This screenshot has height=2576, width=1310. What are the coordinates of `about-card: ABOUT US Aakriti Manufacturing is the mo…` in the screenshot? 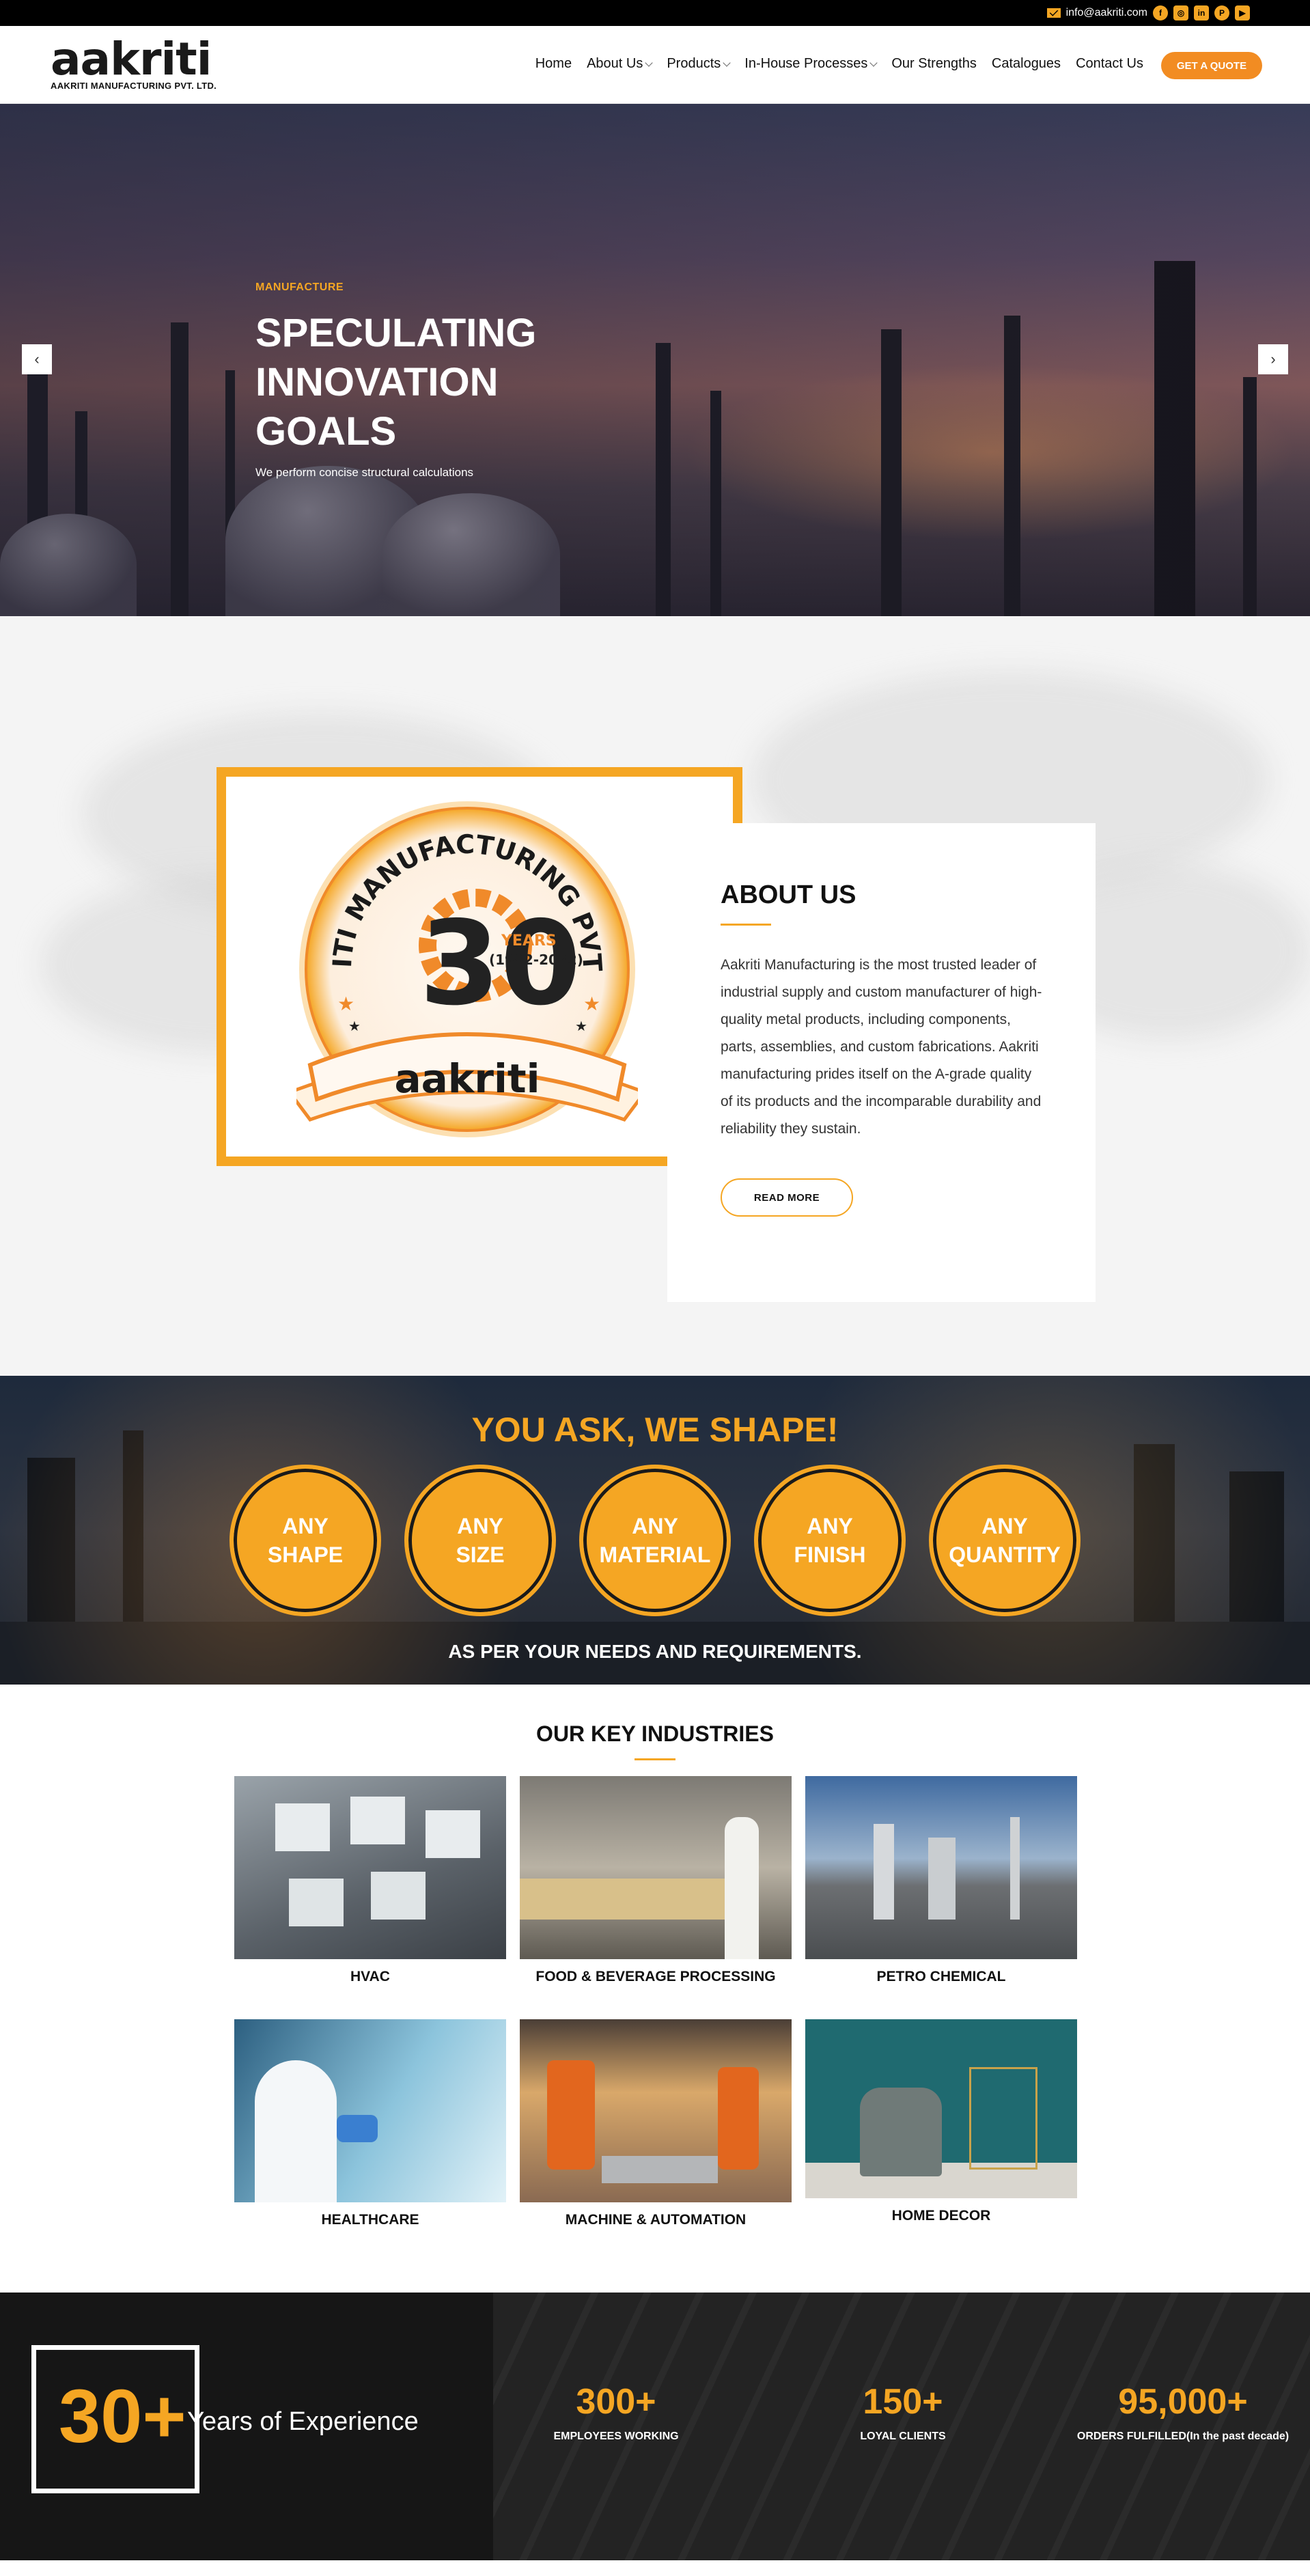 It's located at (881, 1062).